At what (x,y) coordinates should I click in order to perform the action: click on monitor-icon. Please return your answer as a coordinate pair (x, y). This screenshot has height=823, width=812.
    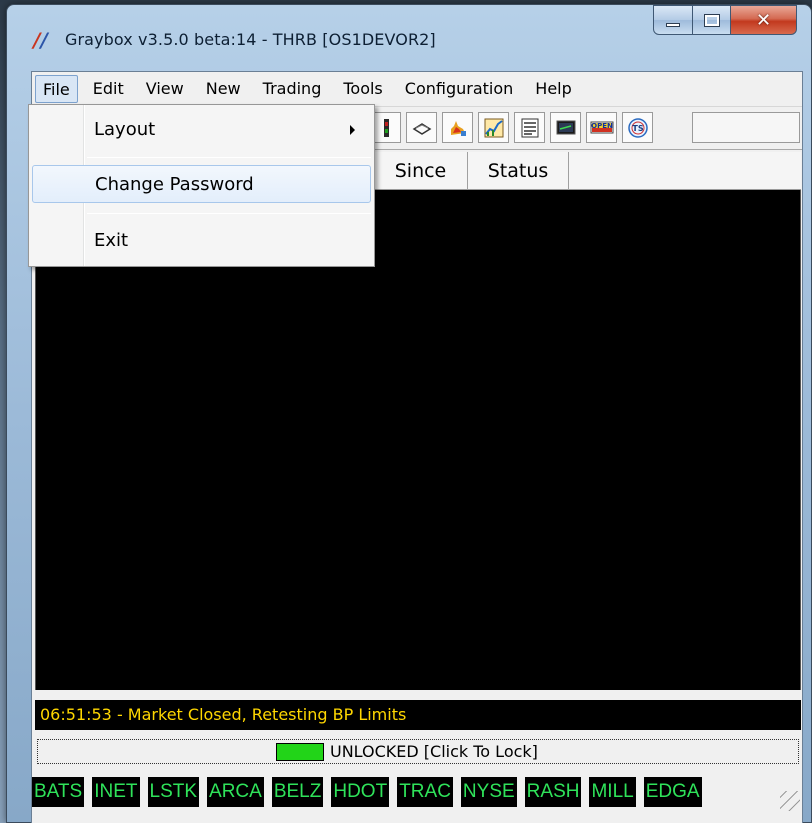
    Looking at the image, I should click on (565, 127).